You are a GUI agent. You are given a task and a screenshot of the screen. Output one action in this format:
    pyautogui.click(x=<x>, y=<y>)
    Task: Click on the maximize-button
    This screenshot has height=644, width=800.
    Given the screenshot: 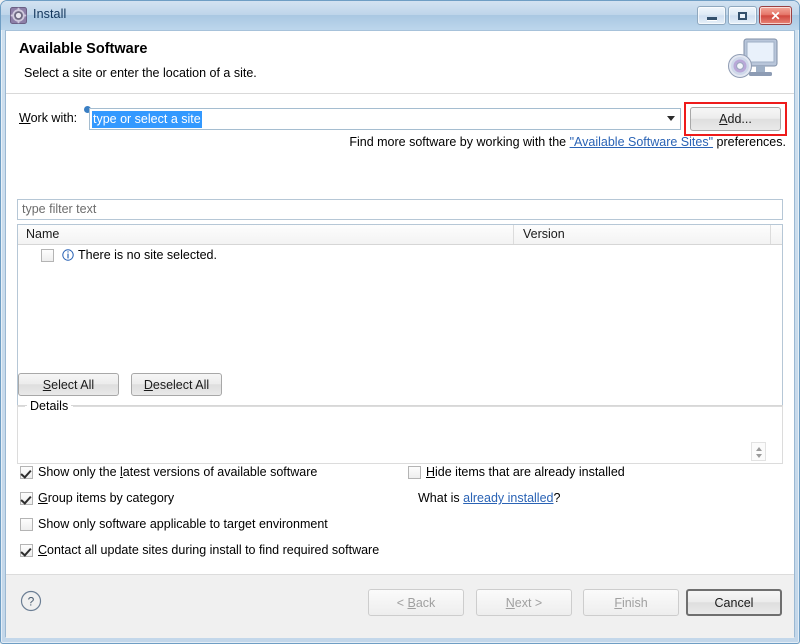 What is the action you would take?
    pyautogui.click(x=742, y=15)
    